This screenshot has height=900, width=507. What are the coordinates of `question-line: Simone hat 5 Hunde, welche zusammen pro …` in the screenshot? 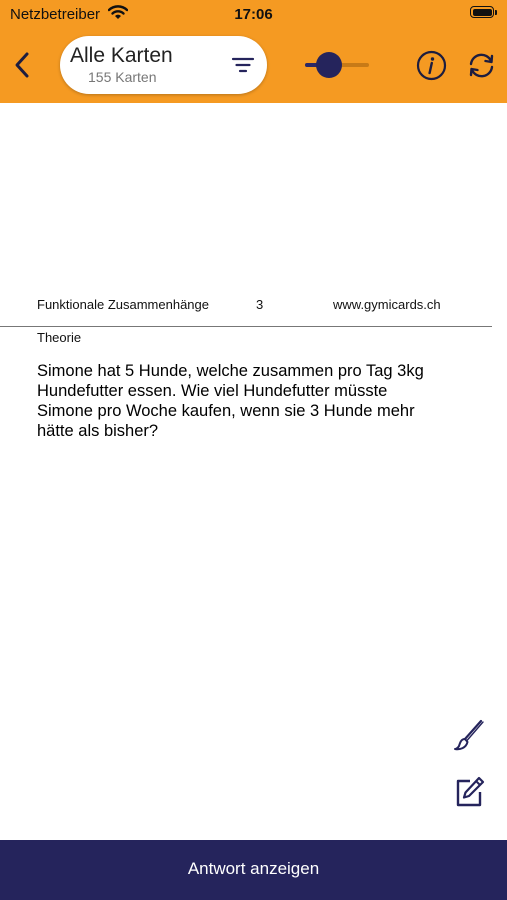 It's located at (230, 371).